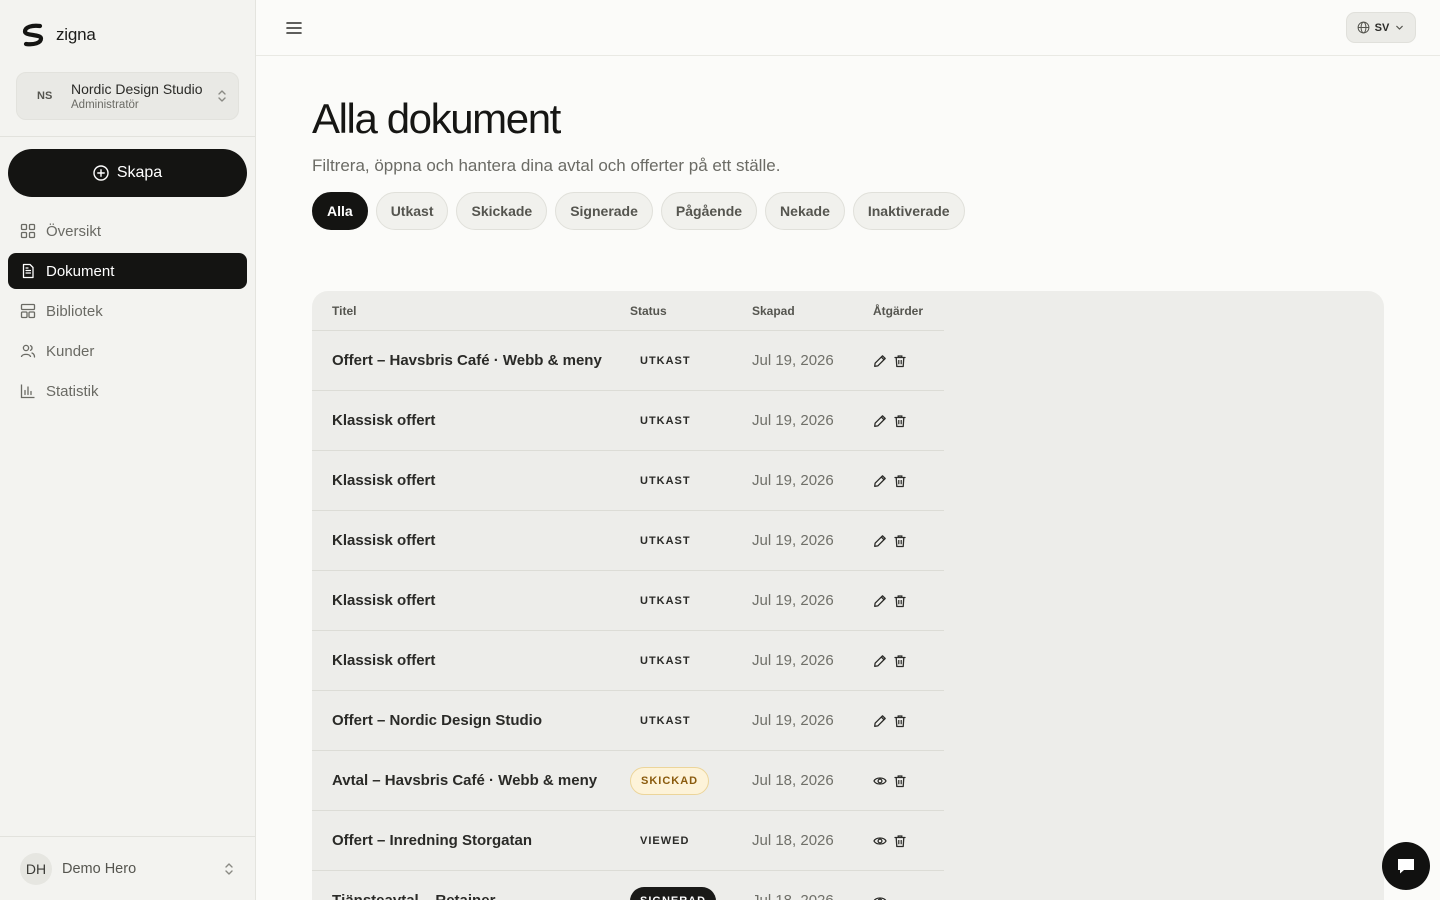  I want to click on filter-signerade: Signerade, so click(604, 211).